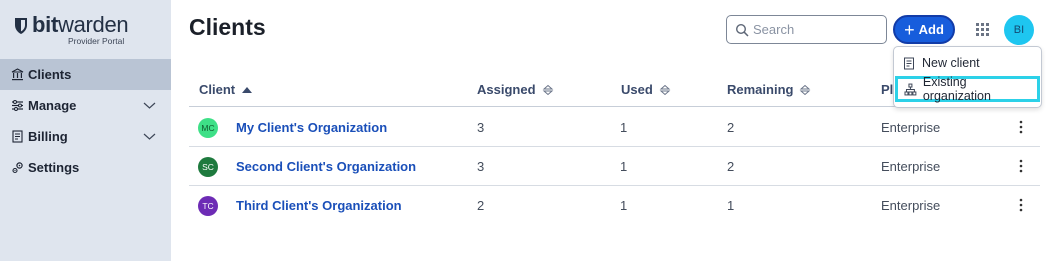 The image size is (1050, 261). What do you see at coordinates (96, 41) in the screenshot?
I see `brand-subtitle: Provider Portal` at bounding box center [96, 41].